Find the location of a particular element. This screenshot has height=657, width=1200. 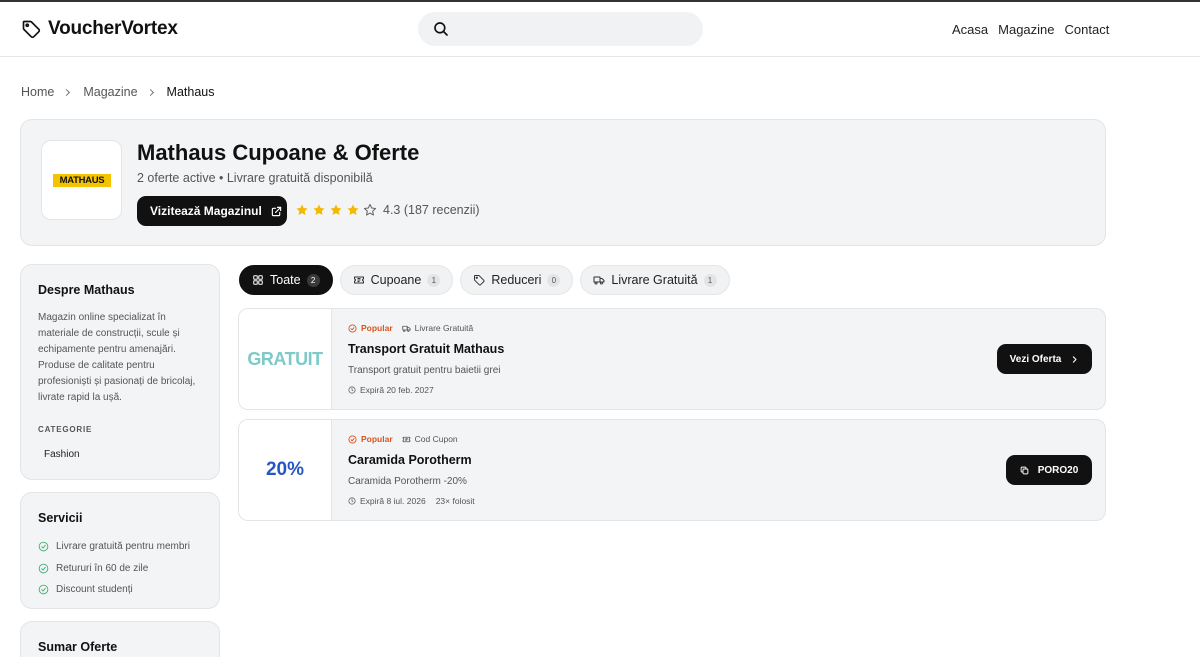

tab-toate: Toate 2 is located at coordinates (286, 280).